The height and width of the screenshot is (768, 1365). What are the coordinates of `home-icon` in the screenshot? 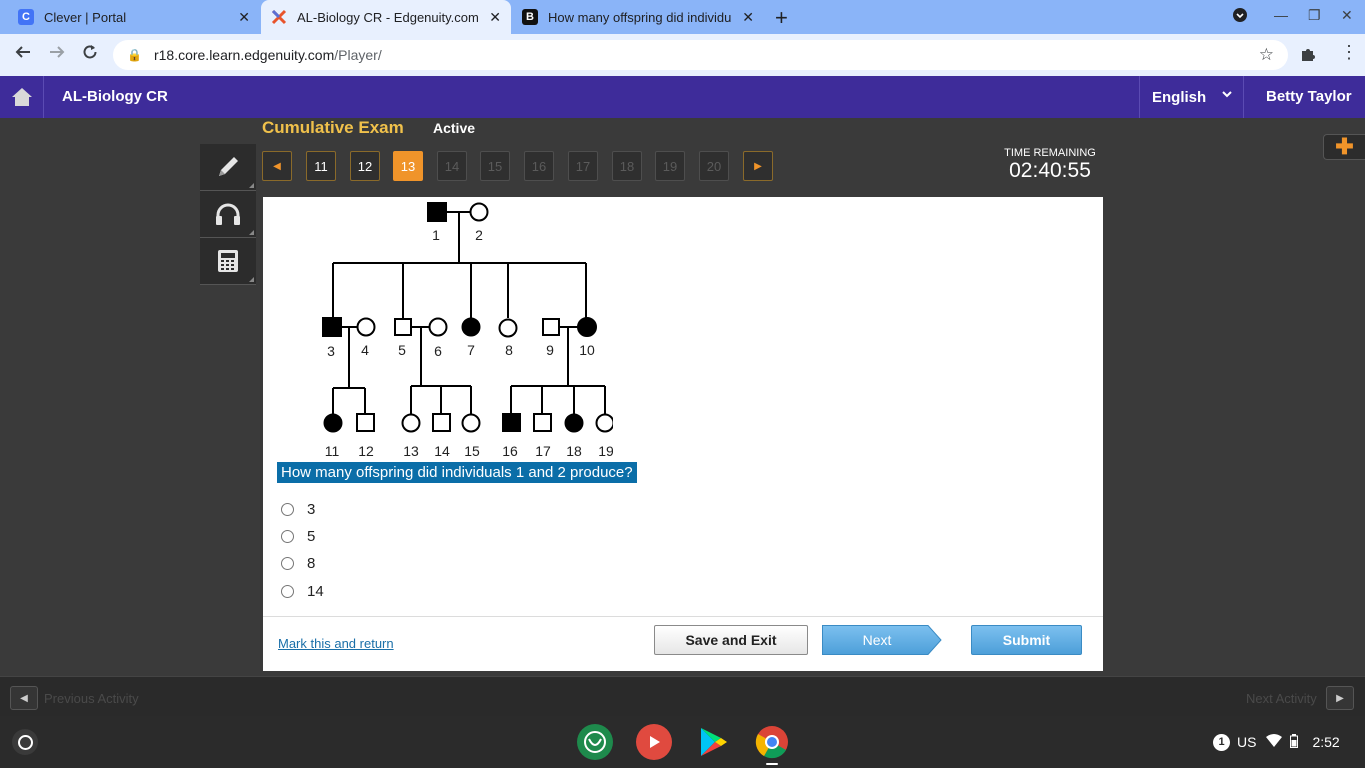 It's located at (21, 97).